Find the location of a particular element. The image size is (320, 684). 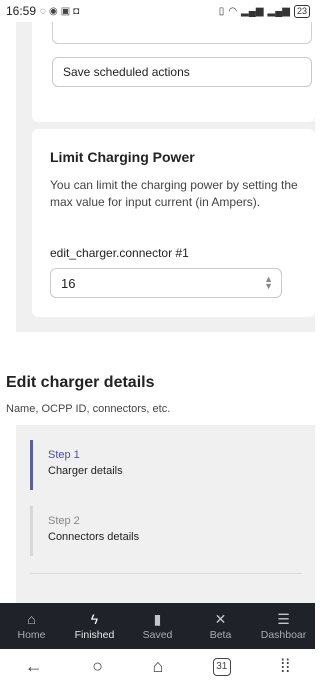

connector-field-label: edit_charger.connector #1 is located at coordinates (119, 253).